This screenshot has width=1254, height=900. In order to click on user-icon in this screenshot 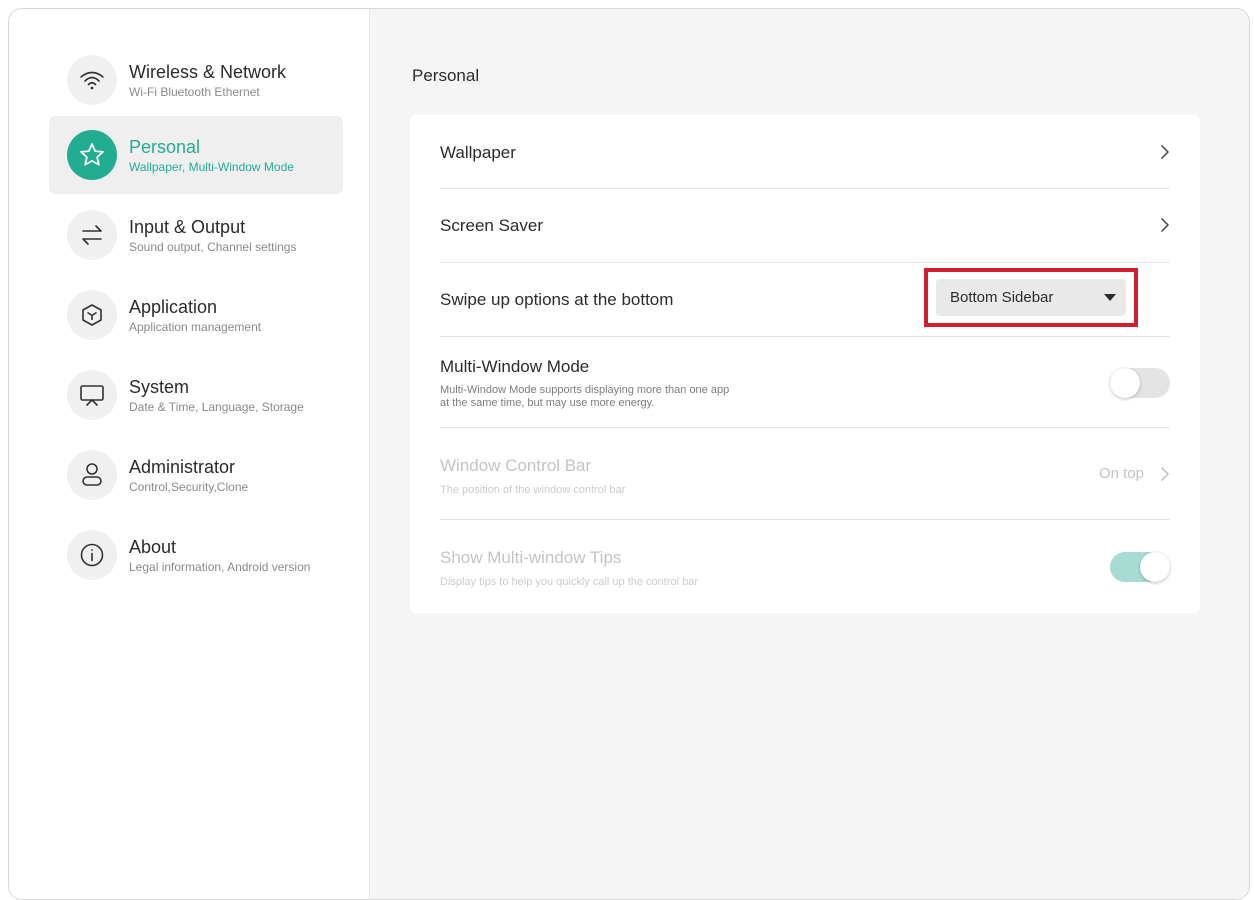, I will do `click(92, 475)`.